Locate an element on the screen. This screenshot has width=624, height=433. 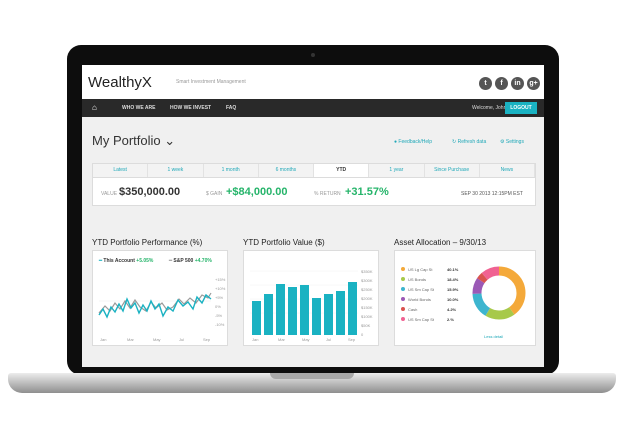
allocation-title: Asset Allocation – 9/30/13 is located at coordinates (440, 242).